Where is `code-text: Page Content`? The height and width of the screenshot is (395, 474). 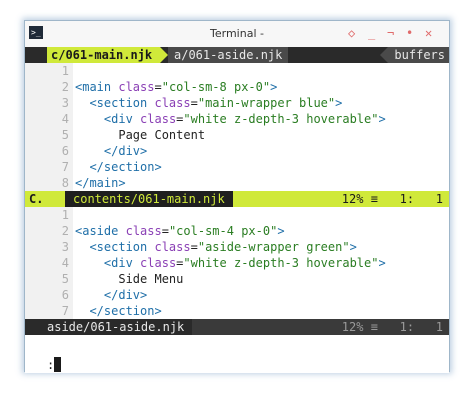
code-text: Page Content is located at coordinates (140, 135).